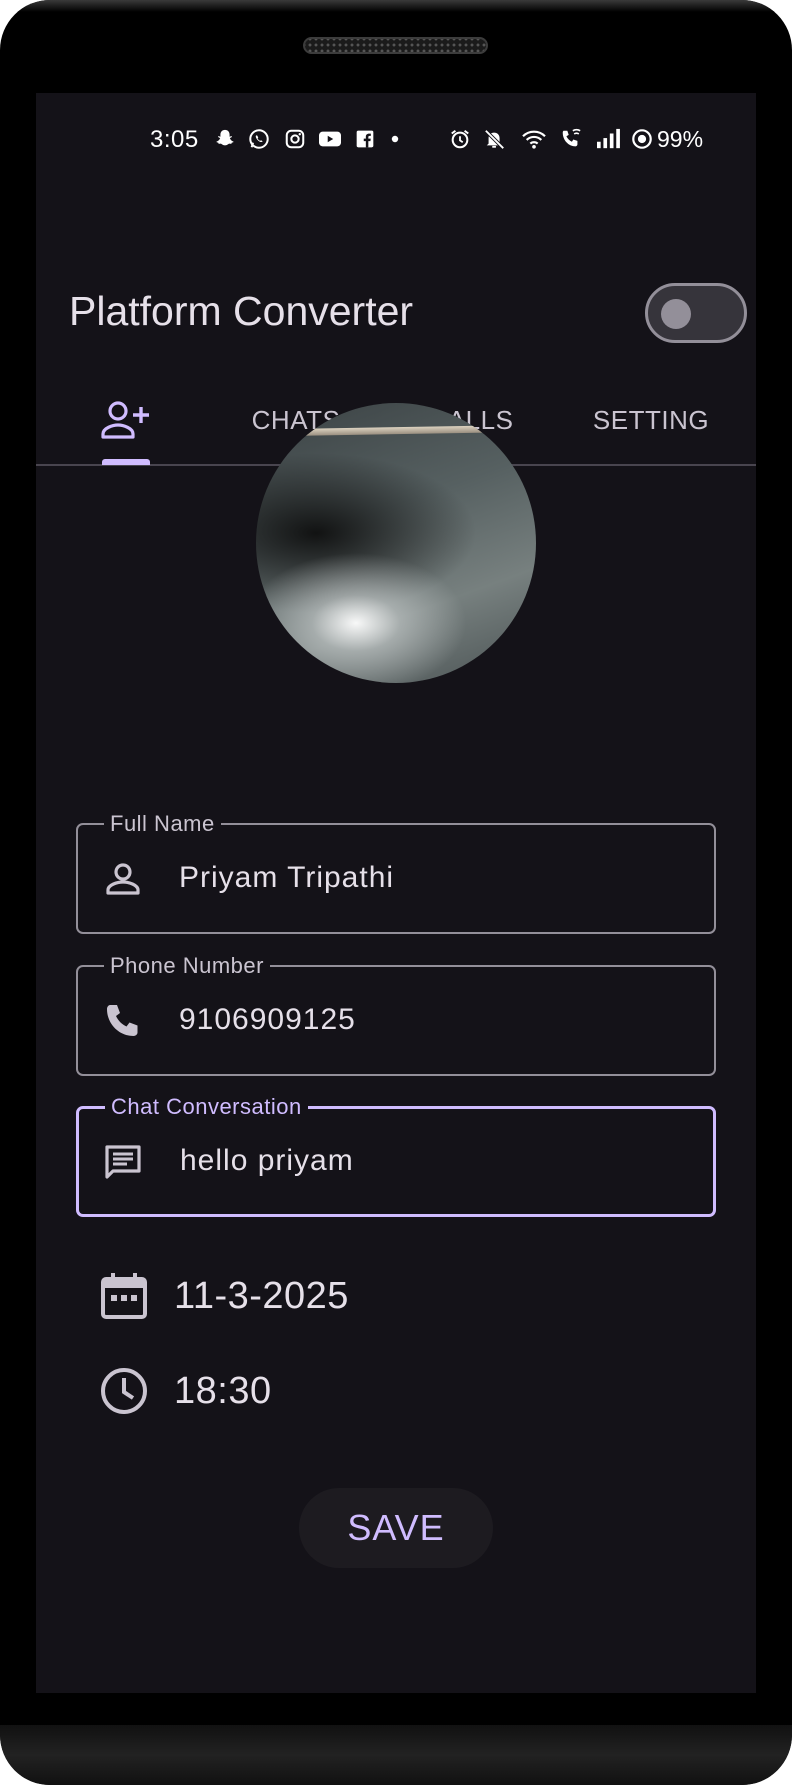  What do you see at coordinates (395, 45) in the screenshot?
I see `speaker-grille` at bounding box center [395, 45].